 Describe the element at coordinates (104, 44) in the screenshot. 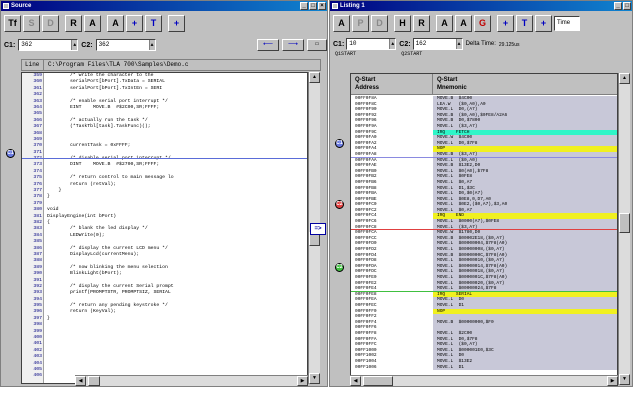

I see `cursor2-value: 362` at that location.